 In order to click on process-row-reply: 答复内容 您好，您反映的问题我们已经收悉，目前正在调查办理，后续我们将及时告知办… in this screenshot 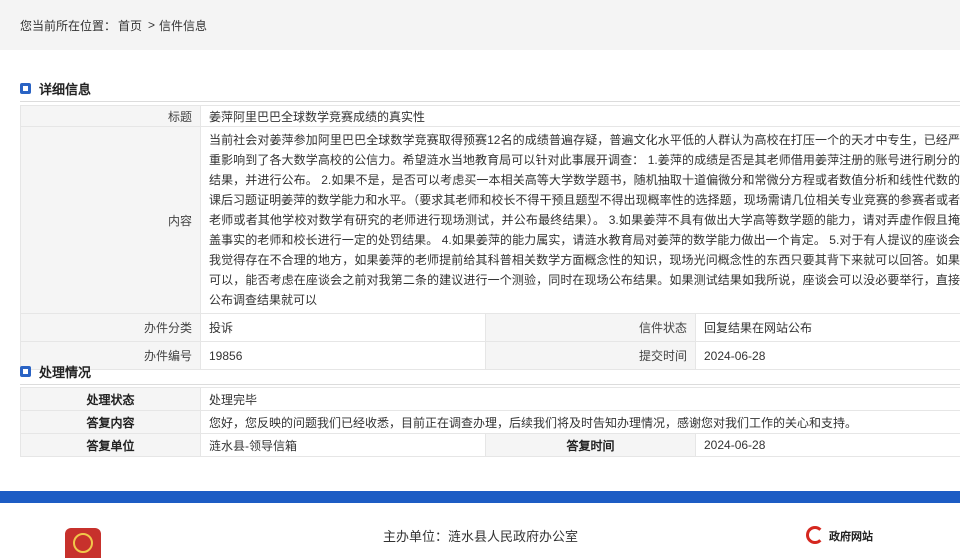, I will do `click(490, 422)`.